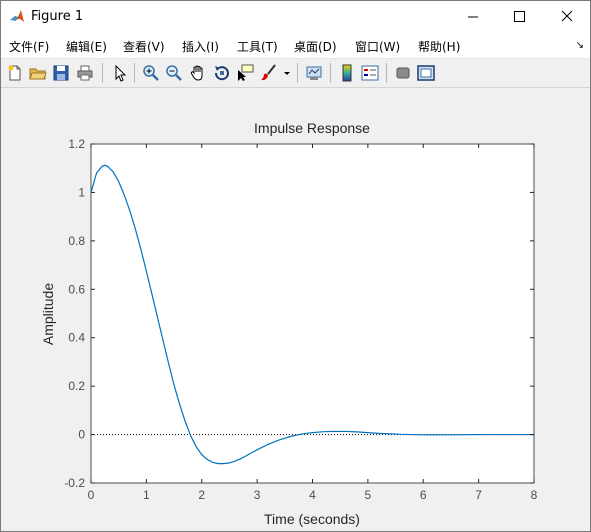 This screenshot has width=591, height=532. Describe the element at coordinates (222, 73) in the screenshot. I see `rotate-3d-icon` at that location.